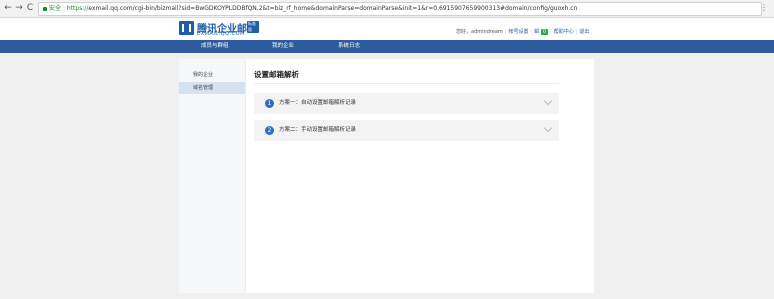 The height and width of the screenshot is (299, 774). I want to click on mail-icon: 邮, so click(536, 32).